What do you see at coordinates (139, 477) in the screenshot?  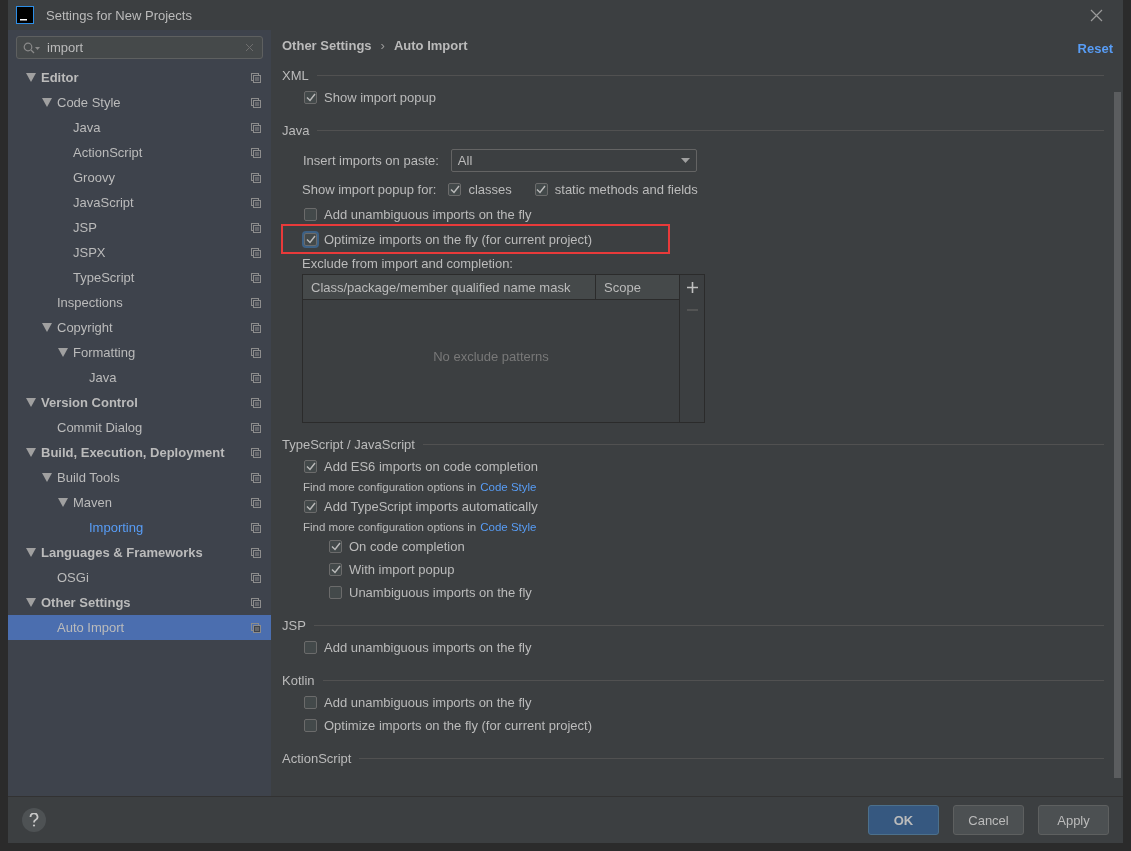 I see `tree-item: Build Tools` at bounding box center [139, 477].